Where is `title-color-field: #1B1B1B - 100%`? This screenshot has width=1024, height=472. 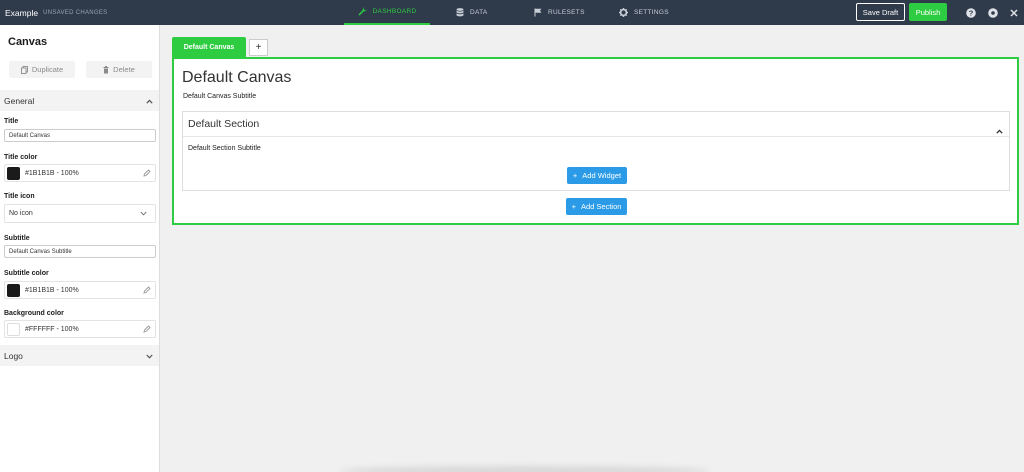
title-color-field: #1B1B1B - 100% is located at coordinates (80, 173).